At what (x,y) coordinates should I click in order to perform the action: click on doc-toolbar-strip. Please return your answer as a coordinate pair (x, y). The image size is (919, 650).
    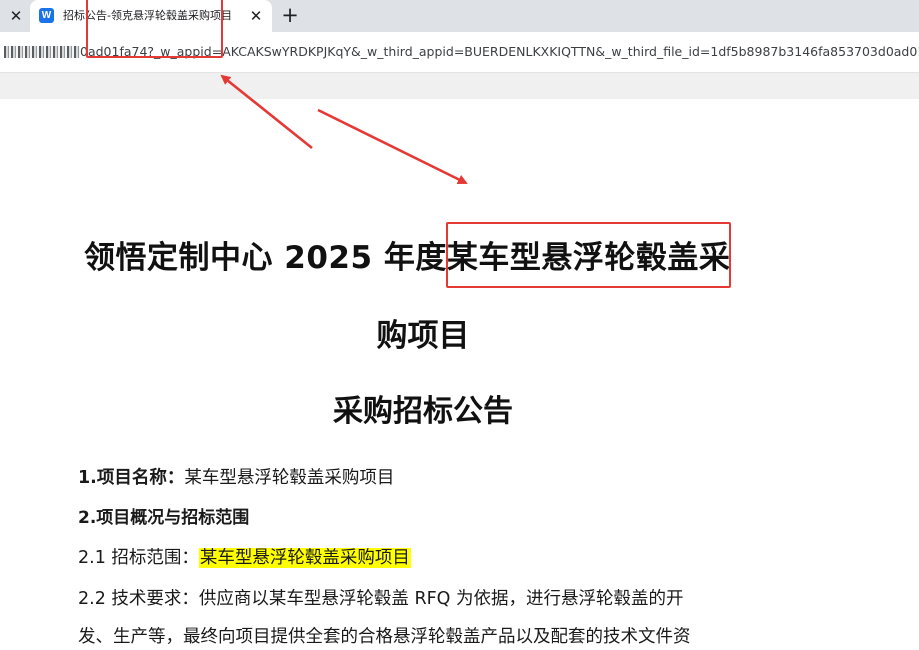
    Looking at the image, I should click on (459, 86).